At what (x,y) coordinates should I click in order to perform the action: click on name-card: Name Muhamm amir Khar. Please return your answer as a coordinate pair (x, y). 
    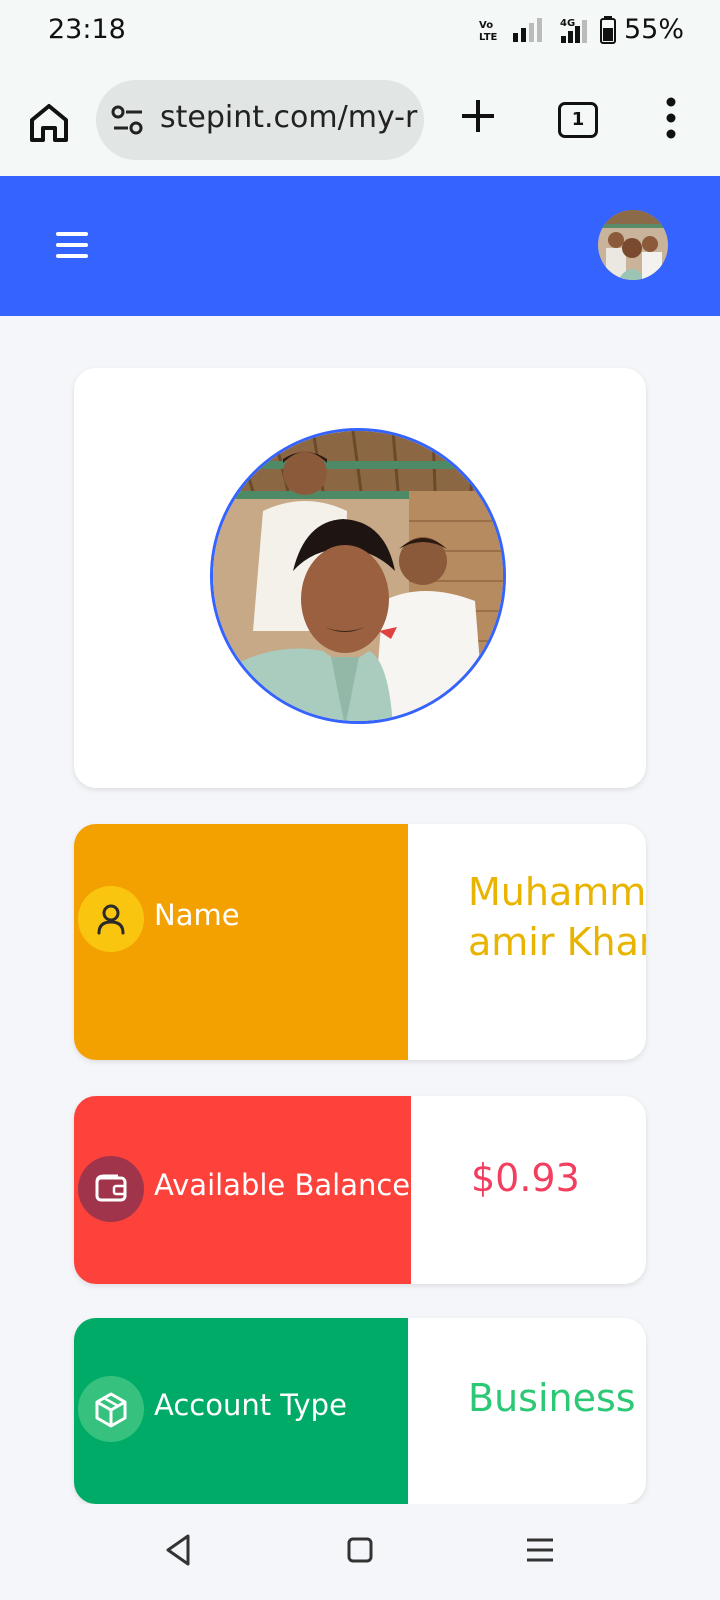
    Looking at the image, I should click on (360, 942).